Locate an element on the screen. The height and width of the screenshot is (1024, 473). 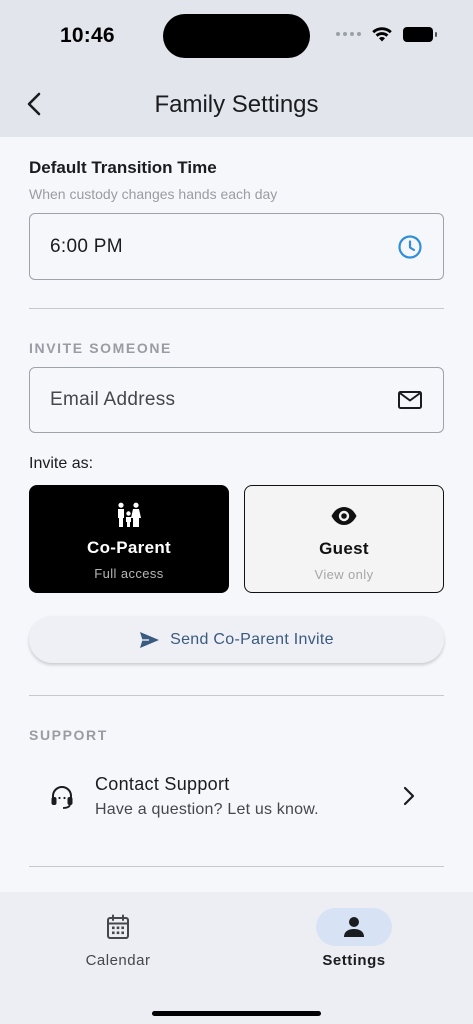
battery-icon is located at coordinates (420, 34).